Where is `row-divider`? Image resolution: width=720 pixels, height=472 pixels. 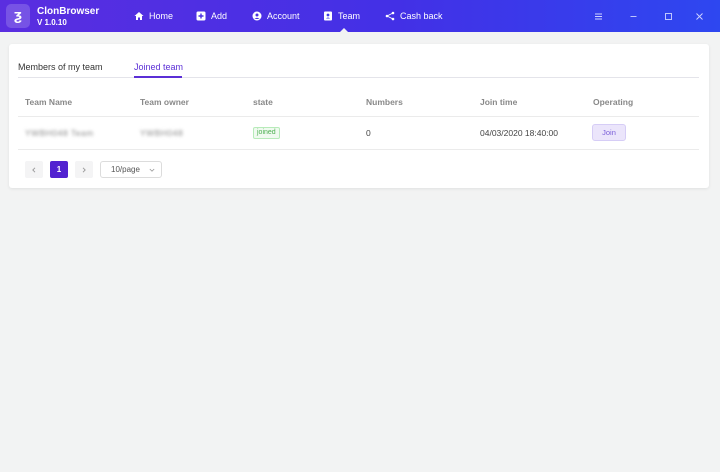 row-divider is located at coordinates (358, 149).